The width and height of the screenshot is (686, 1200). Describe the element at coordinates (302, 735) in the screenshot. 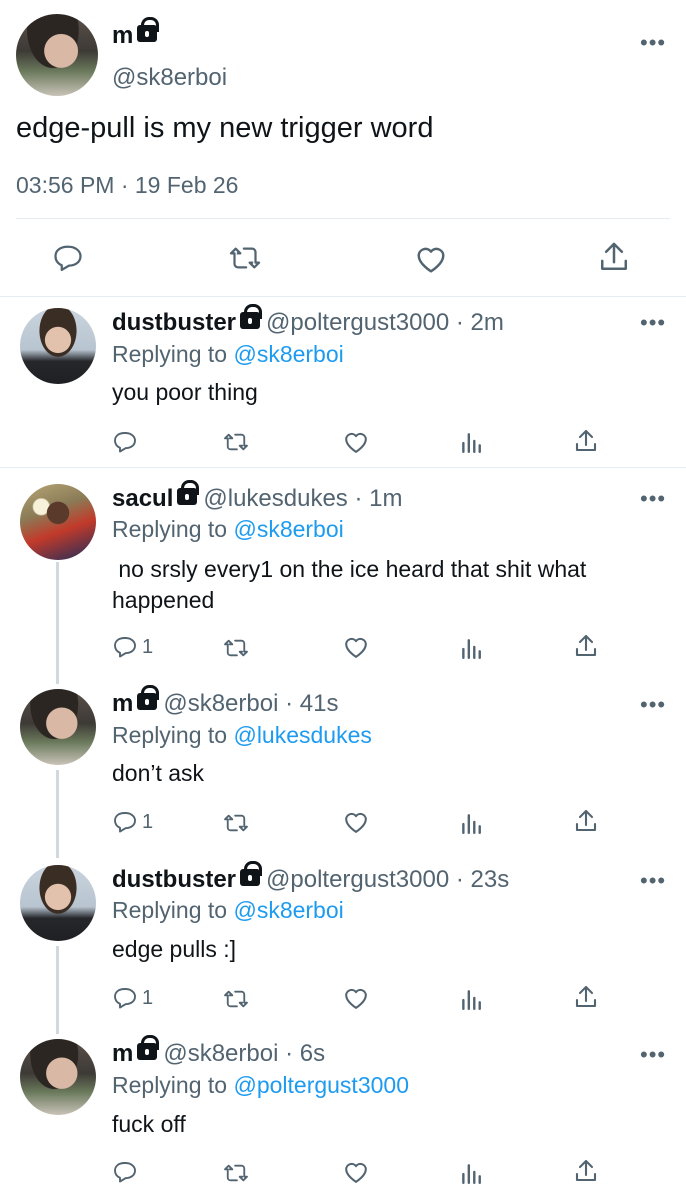

I see `mention-link: @lukesdukes` at that location.